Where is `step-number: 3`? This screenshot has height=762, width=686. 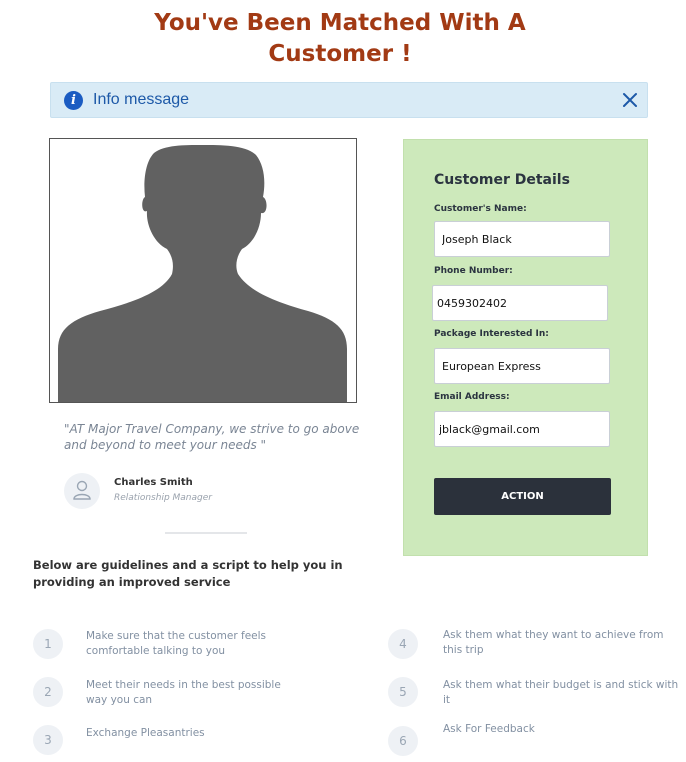
step-number: 3 is located at coordinates (48, 740).